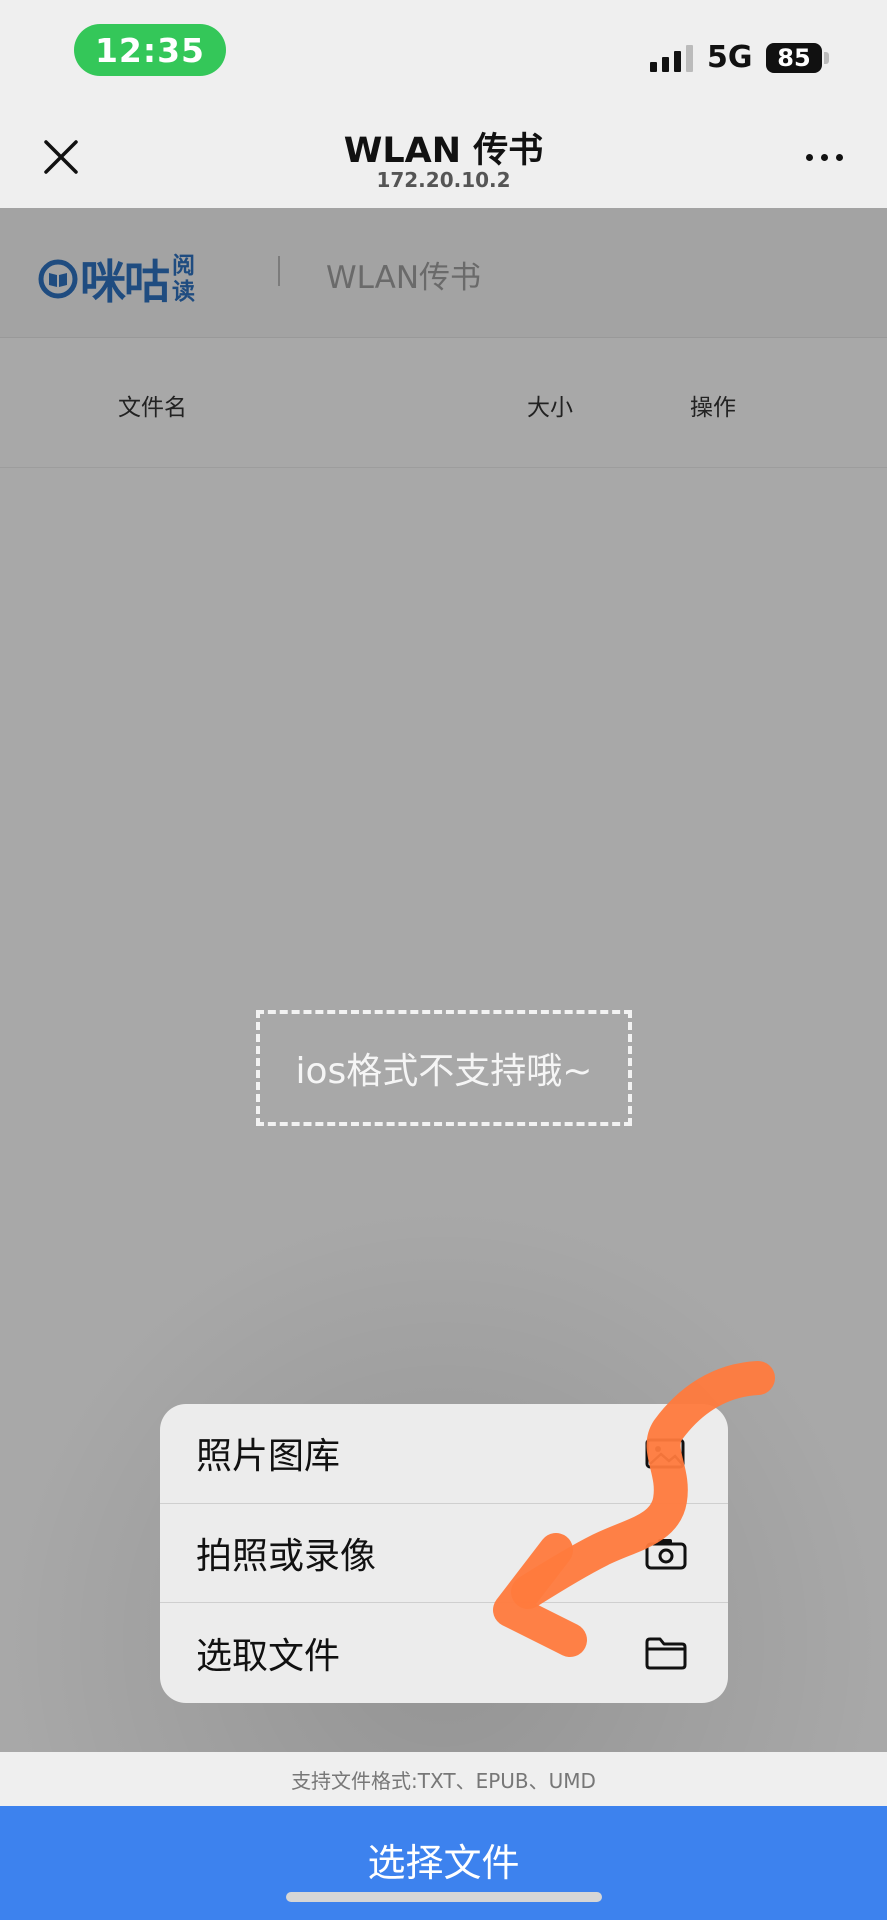  I want to click on nav-title: WLAN 传书, so click(443, 151).